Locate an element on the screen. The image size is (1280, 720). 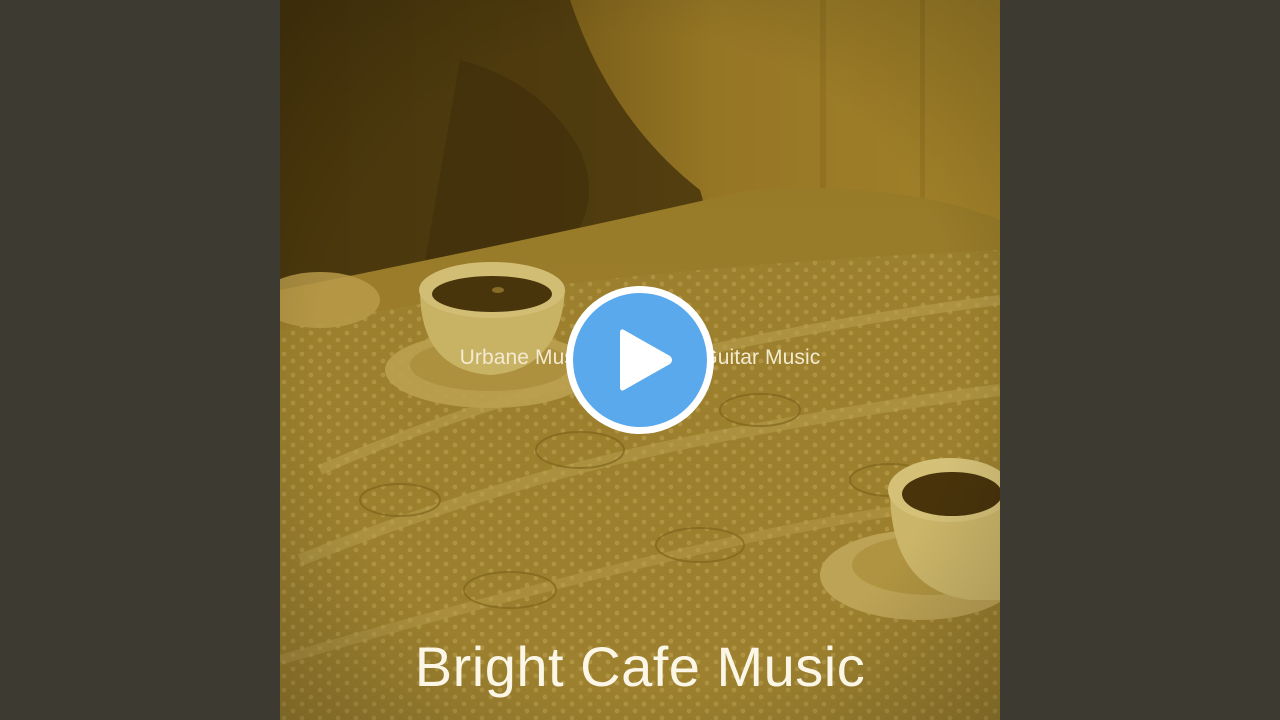
play-icon is located at coordinates (640, 360).